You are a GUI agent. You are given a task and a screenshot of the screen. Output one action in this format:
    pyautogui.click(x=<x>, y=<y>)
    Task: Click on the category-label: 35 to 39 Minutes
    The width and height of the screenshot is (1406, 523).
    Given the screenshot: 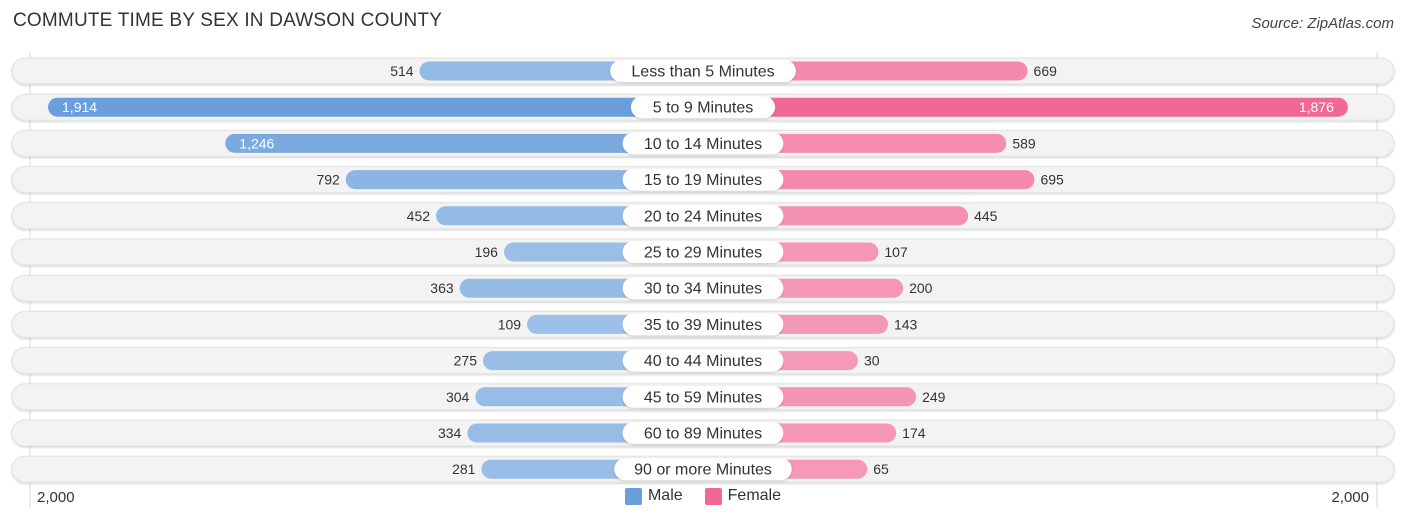 What is the action you would take?
    pyautogui.click(x=703, y=324)
    